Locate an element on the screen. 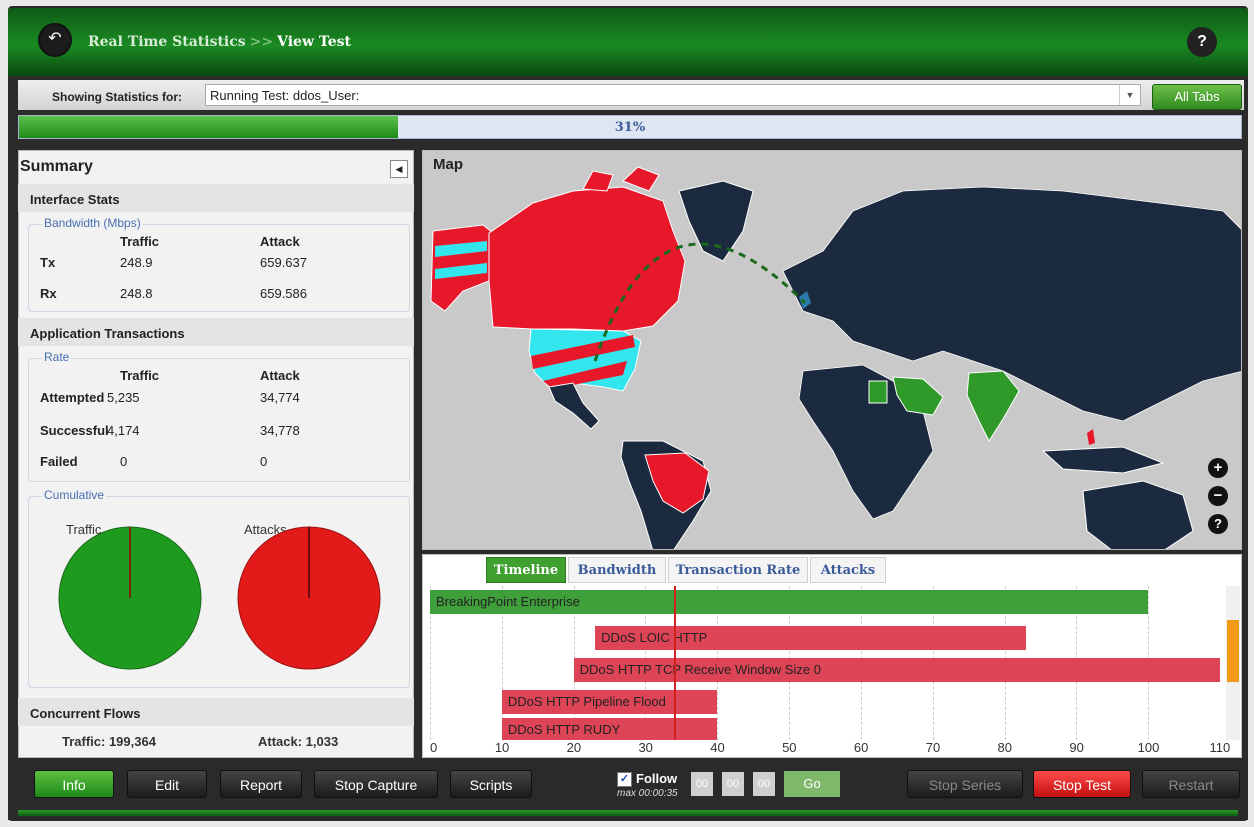 This screenshot has height=827, width=1254. map-help-icon: ? is located at coordinates (1218, 524).